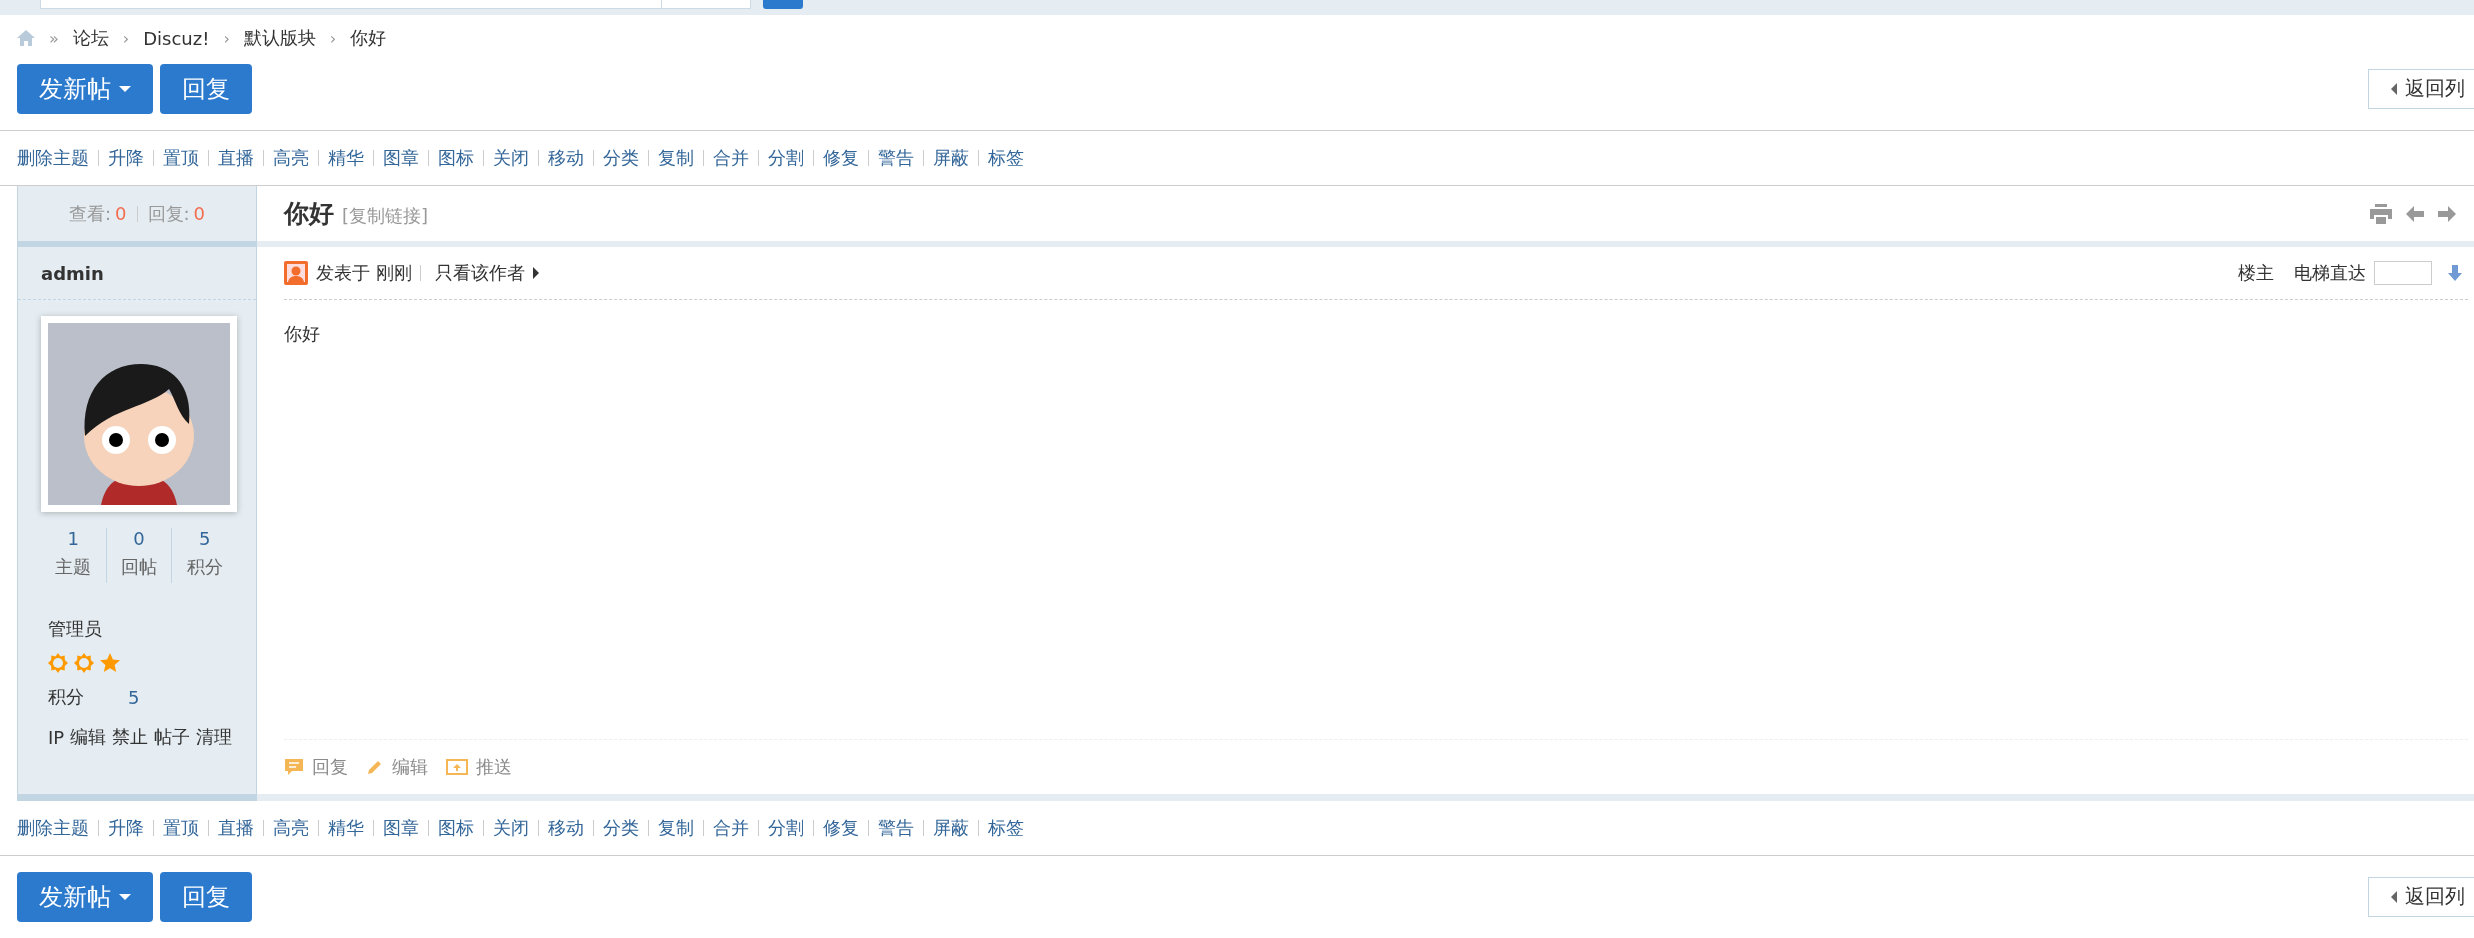 Image resolution: width=2474 pixels, height=938 pixels. Describe the element at coordinates (706, 4) in the screenshot. I see `search-type-select` at that location.